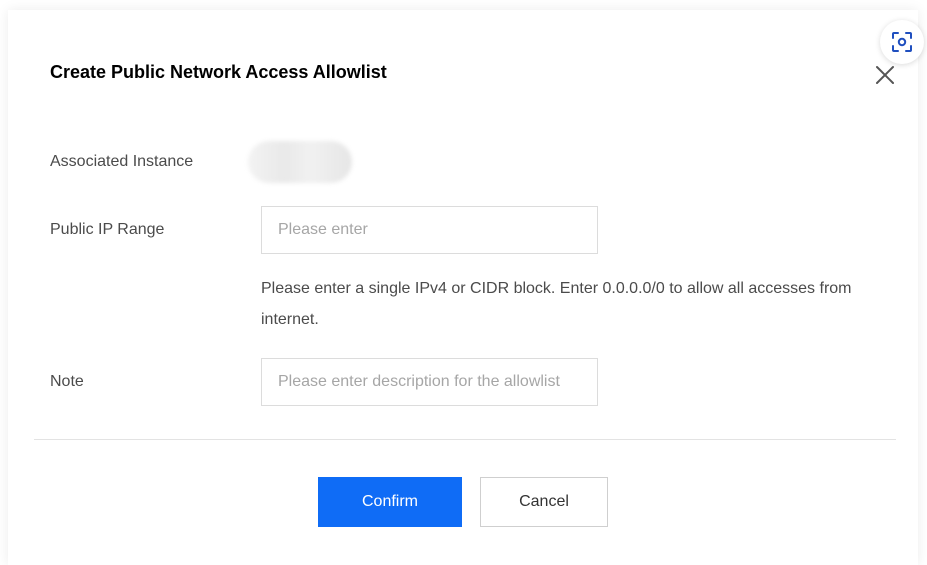 This screenshot has width=927, height=565. What do you see at coordinates (429, 230) in the screenshot?
I see `public-ip-range-input` at bounding box center [429, 230].